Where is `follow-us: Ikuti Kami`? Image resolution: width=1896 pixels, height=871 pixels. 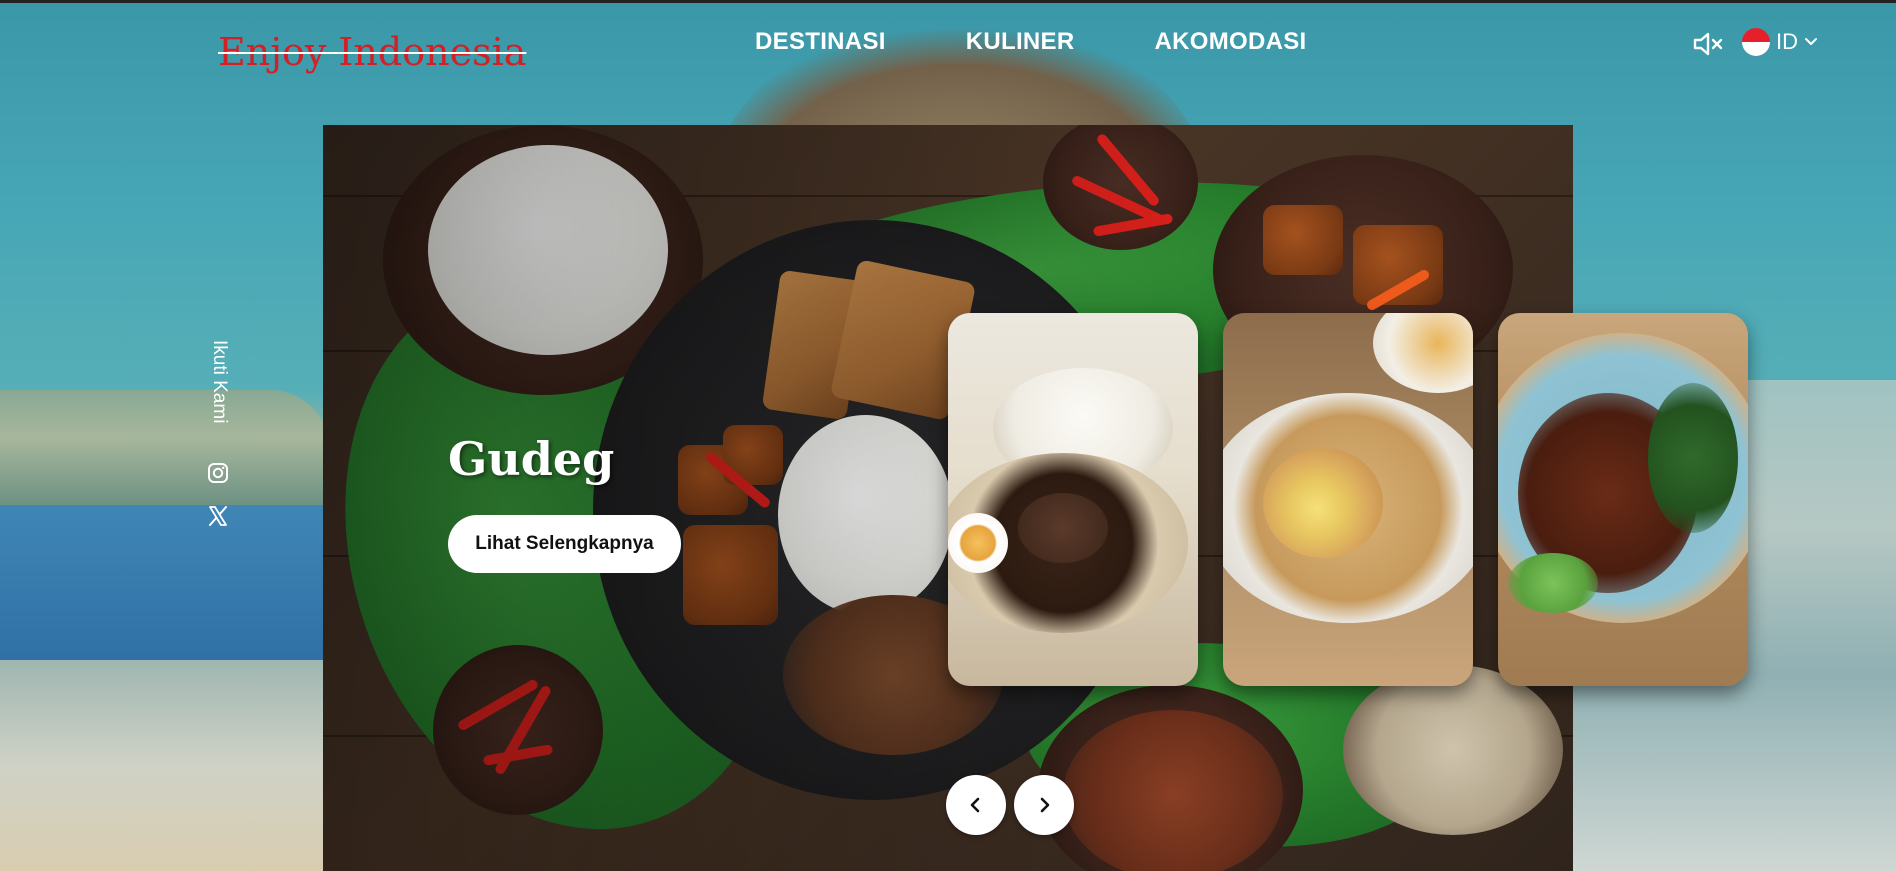 follow-us: Ikuti Kami is located at coordinates (218, 395).